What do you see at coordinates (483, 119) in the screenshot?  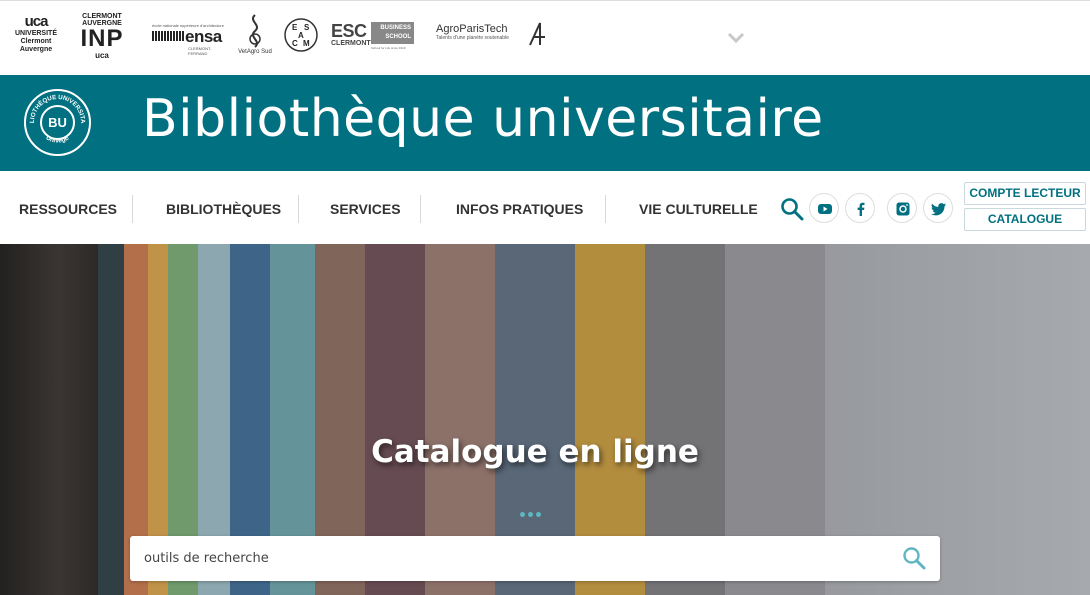 I see `site-title: Bibliothèque universitaire` at bounding box center [483, 119].